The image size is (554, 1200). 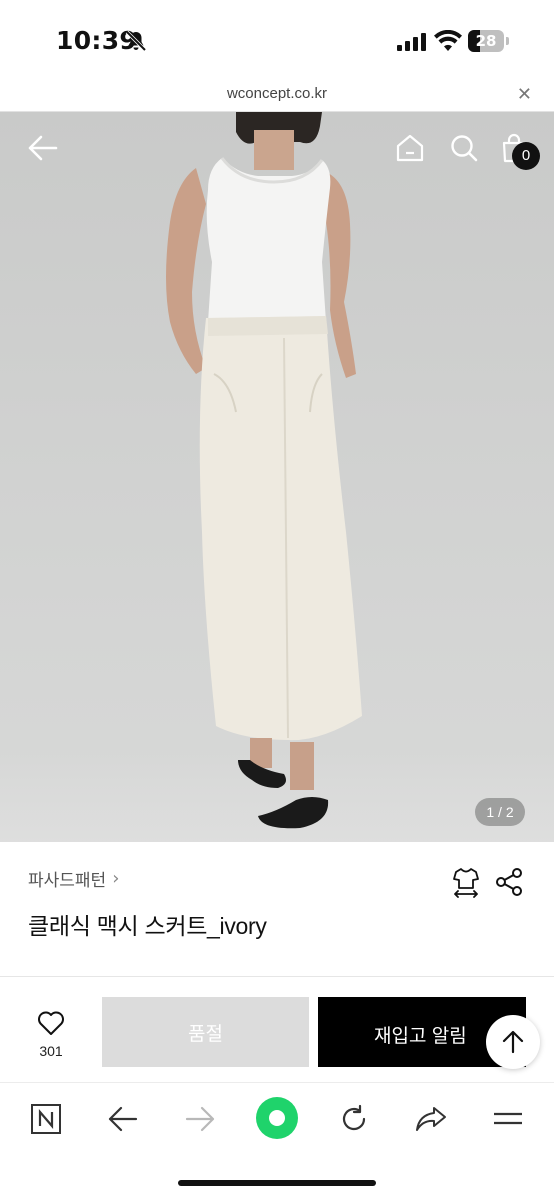 I want to click on url-bar: wconcept.co.kr ✕, so click(x=277, y=96).